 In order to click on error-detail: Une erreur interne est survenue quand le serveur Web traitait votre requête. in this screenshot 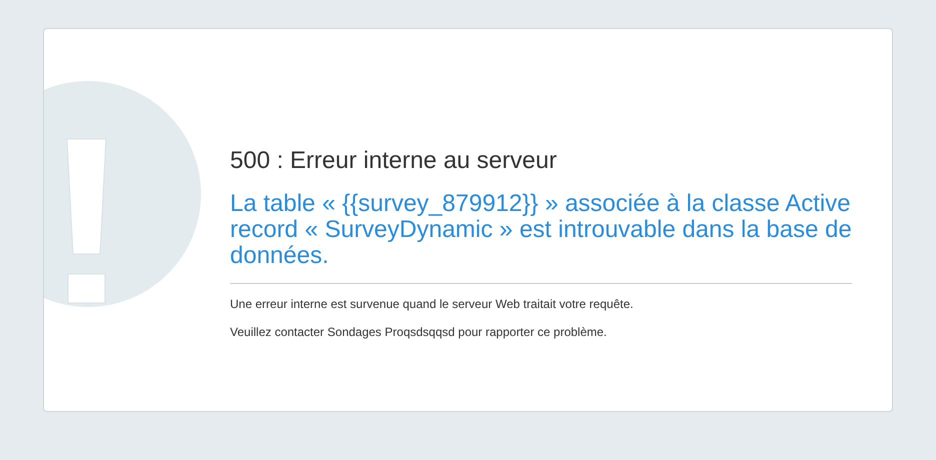, I will do `click(432, 304)`.